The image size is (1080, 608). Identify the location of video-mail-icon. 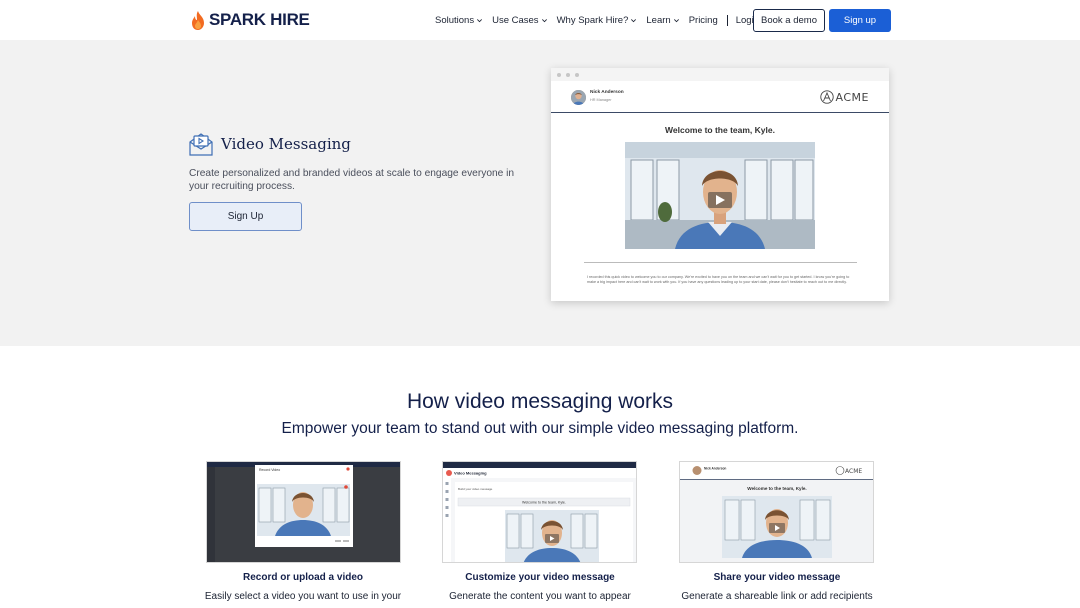
(201, 144).